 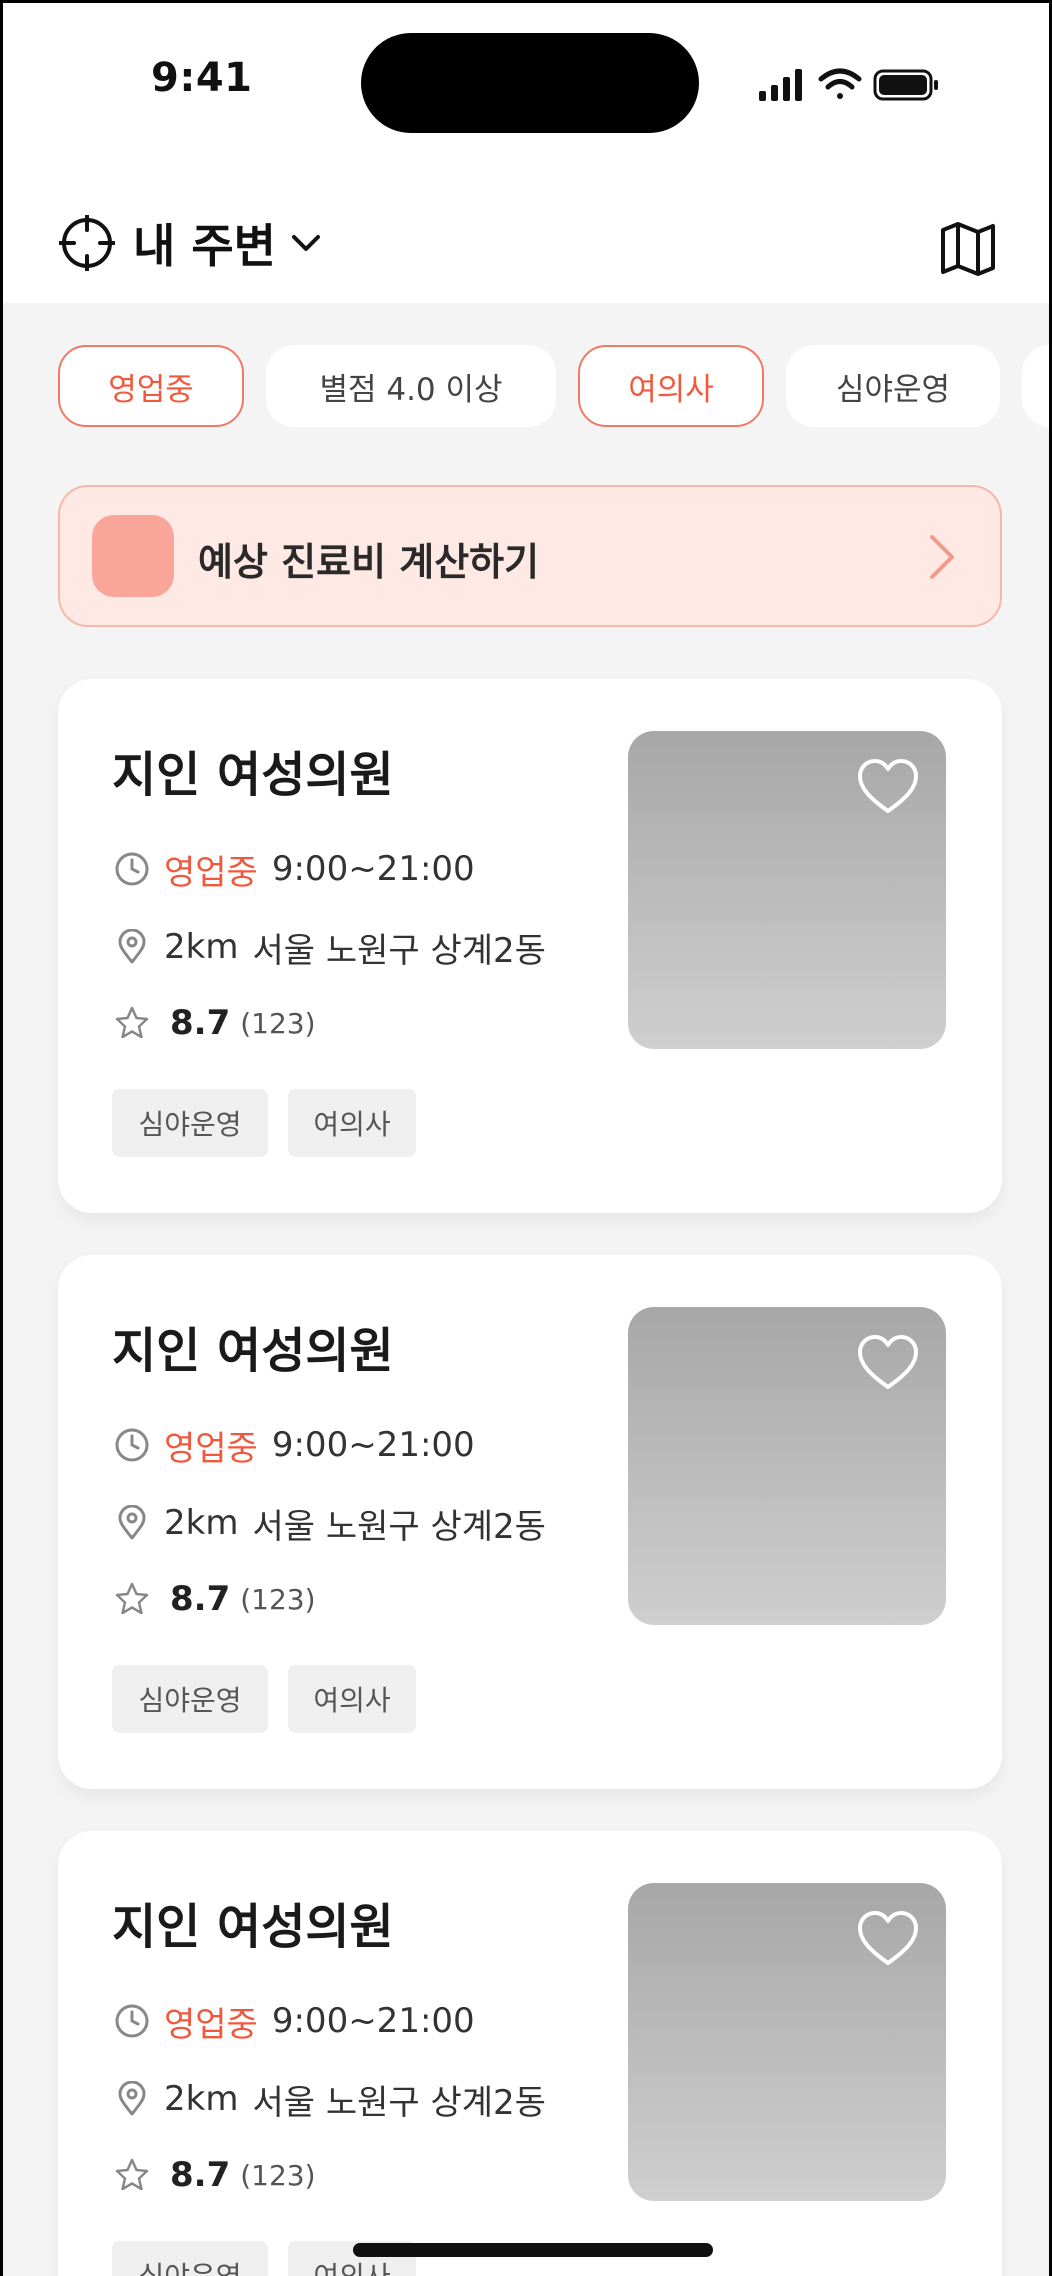 What do you see at coordinates (533, 2250) in the screenshot?
I see `home-indicator` at bounding box center [533, 2250].